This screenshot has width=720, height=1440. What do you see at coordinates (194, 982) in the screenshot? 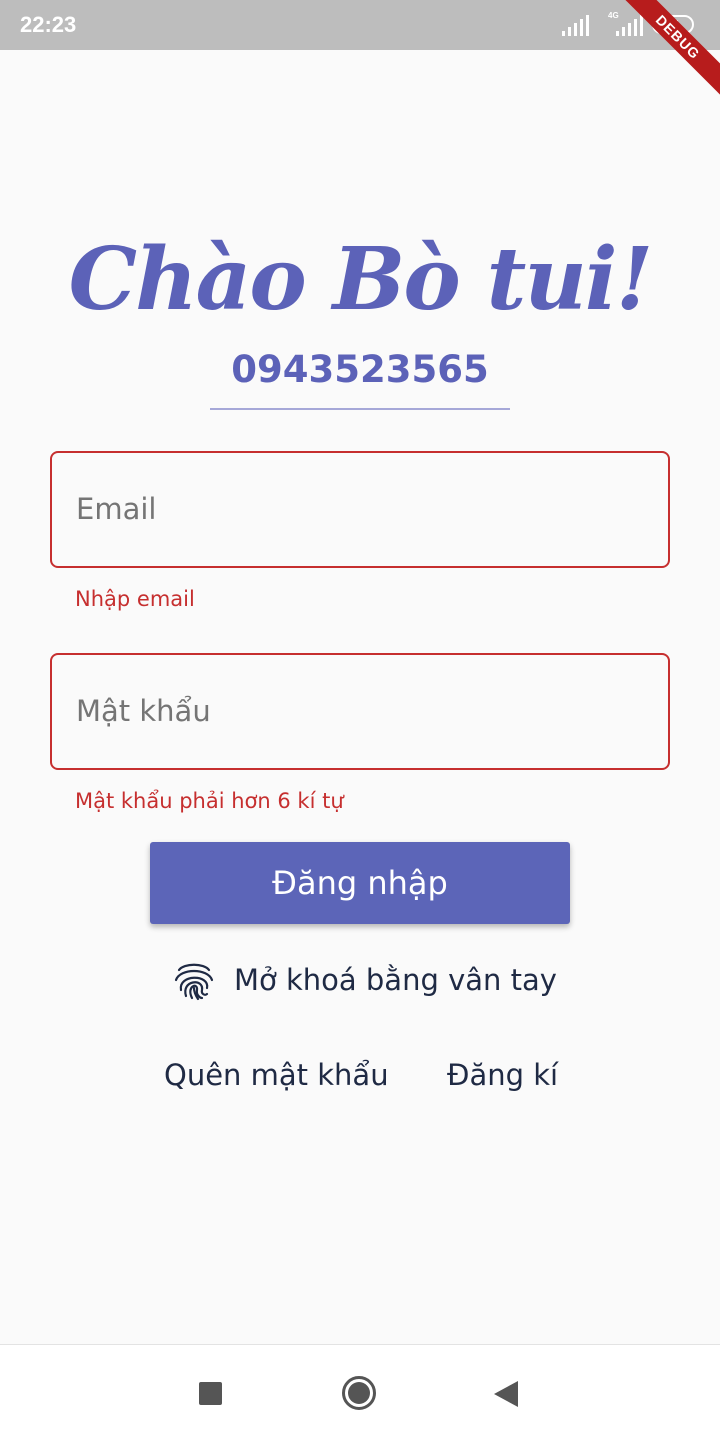
I see `fingerprint-icon` at bounding box center [194, 982].